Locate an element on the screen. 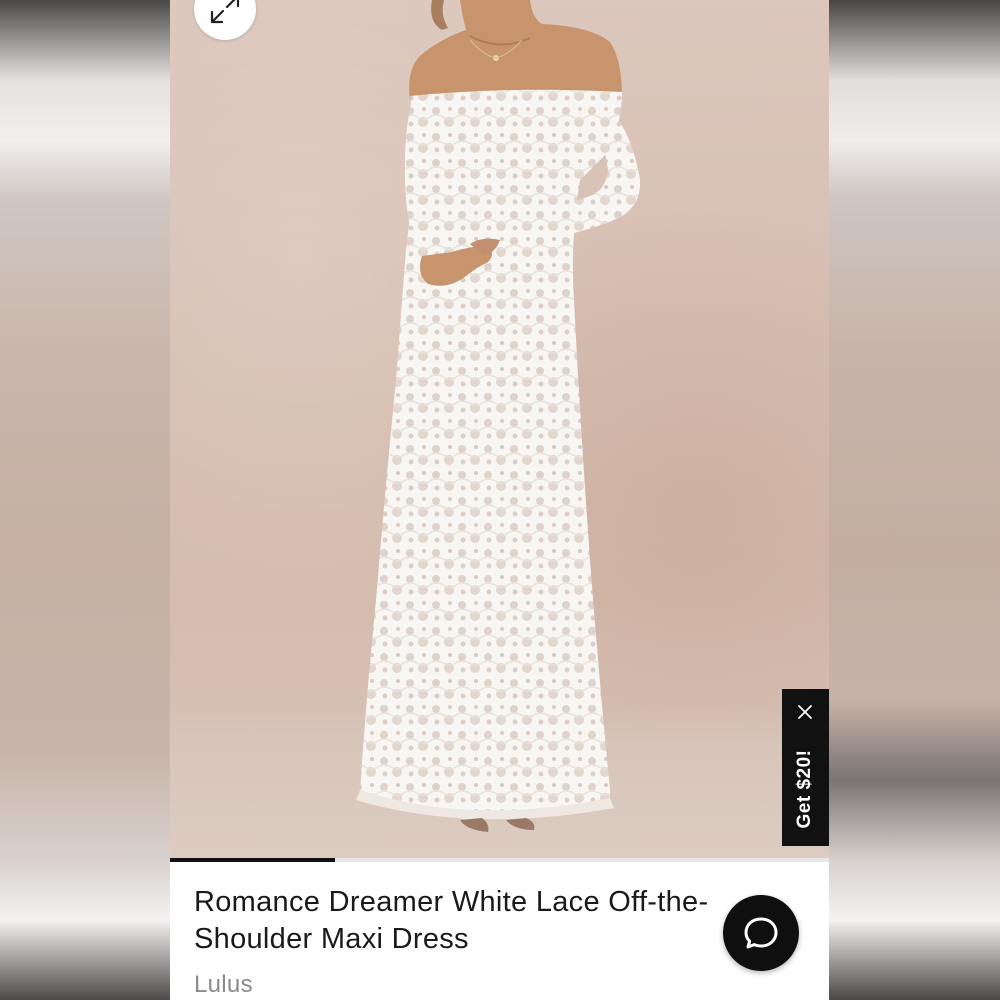  brand-name: Lulus is located at coordinates (223, 985).